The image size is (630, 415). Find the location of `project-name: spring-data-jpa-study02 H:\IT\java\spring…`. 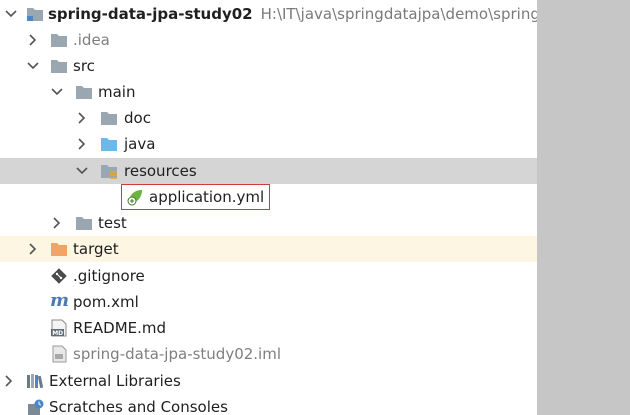

project-name: spring-data-jpa-study02 H:\IT\java\spring… is located at coordinates (292, 14).